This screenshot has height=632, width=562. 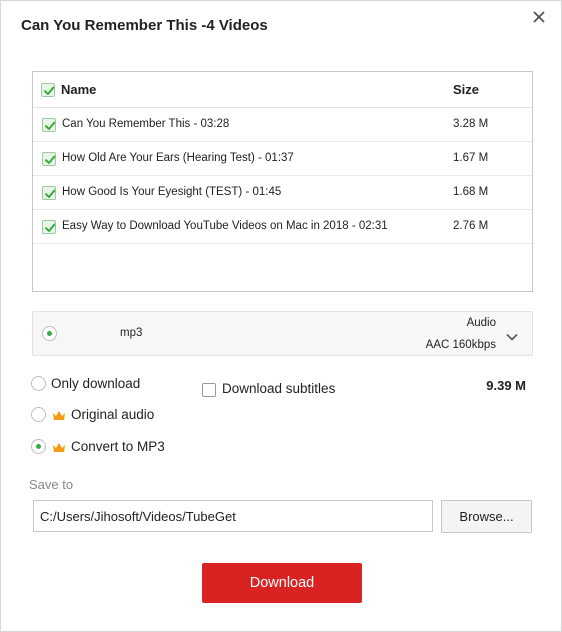 I want to click on video-title: Can You Remember This - 03:28, so click(x=146, y=124).